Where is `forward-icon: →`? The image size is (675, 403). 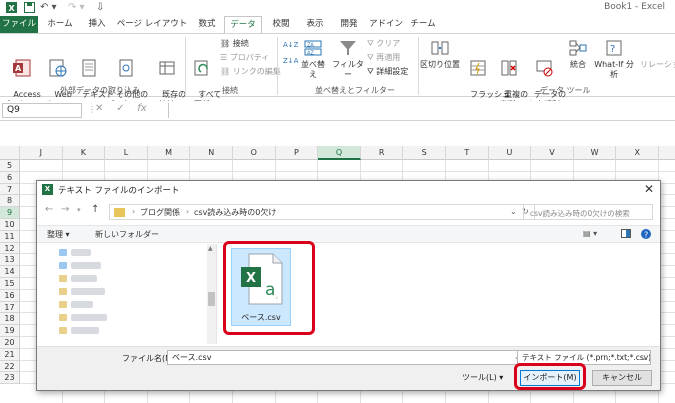
forward-icon: → is located at coordinates (65, 209).